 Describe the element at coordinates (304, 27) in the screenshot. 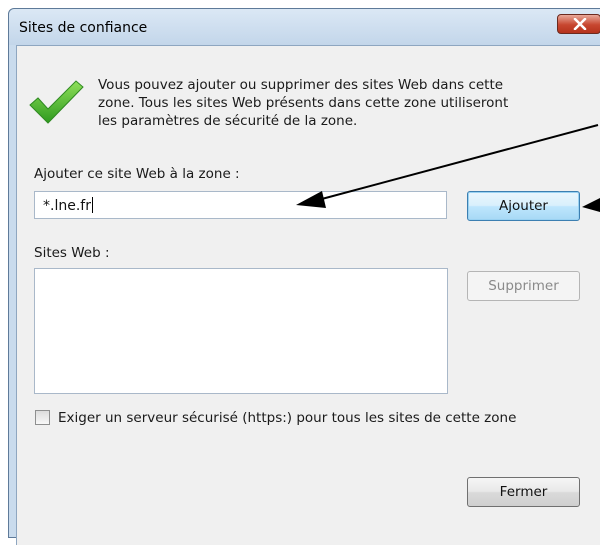

I see `title-bar: Sites de confiance` at that location.